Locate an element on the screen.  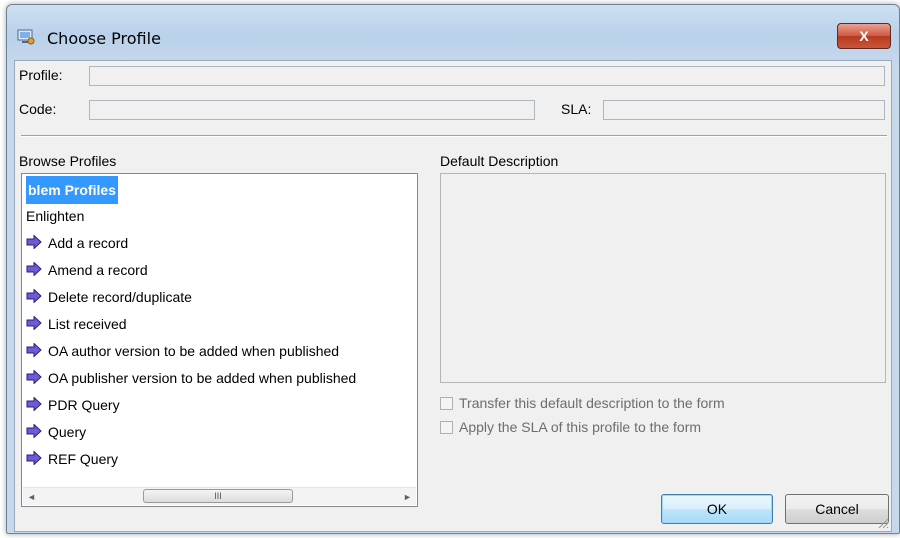
scroll-left-icon: ◄ is located at coordinates (31, 496).